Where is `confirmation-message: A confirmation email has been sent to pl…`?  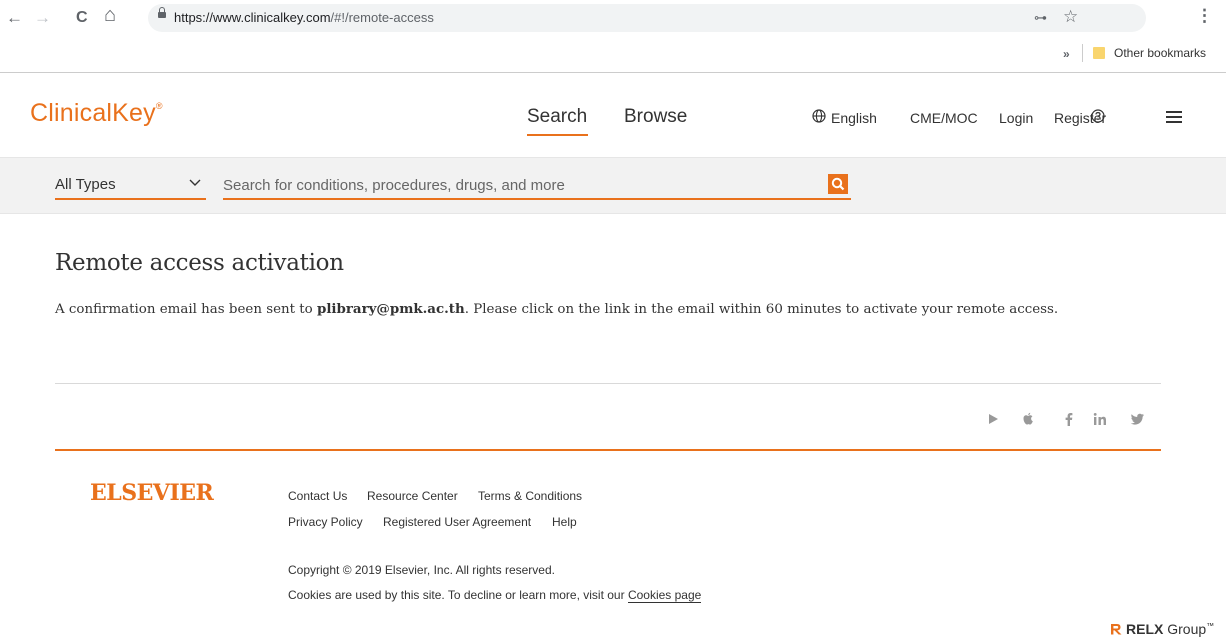
confirmation-message: A confirmation email has been sent to pl… is located at coordinates (557, 309).